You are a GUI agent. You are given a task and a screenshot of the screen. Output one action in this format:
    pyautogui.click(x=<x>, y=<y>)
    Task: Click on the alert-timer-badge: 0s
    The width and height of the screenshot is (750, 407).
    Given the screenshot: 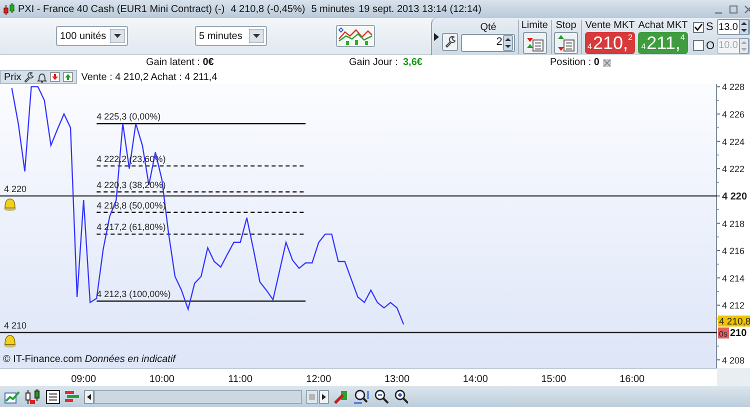 What is the action you would take?
    pyautogui.click(x=723, y=333)
    